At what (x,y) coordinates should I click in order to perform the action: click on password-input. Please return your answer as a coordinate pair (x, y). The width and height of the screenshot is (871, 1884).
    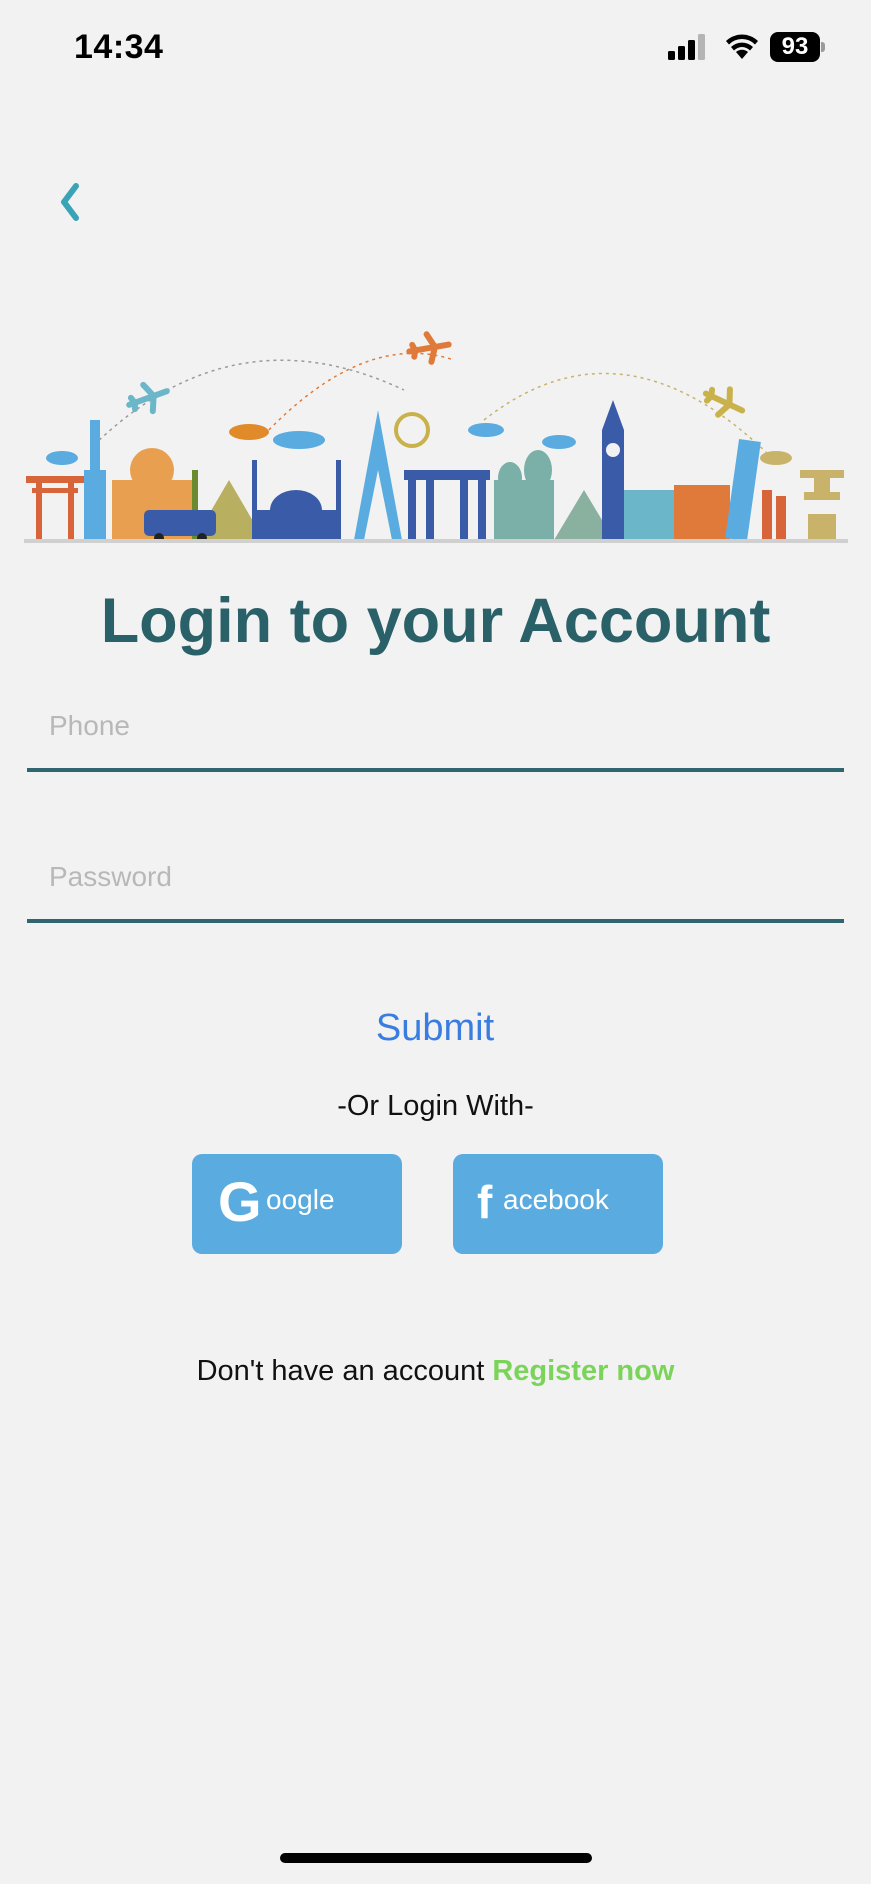
    Looking at the image, I should click on (439, 877).